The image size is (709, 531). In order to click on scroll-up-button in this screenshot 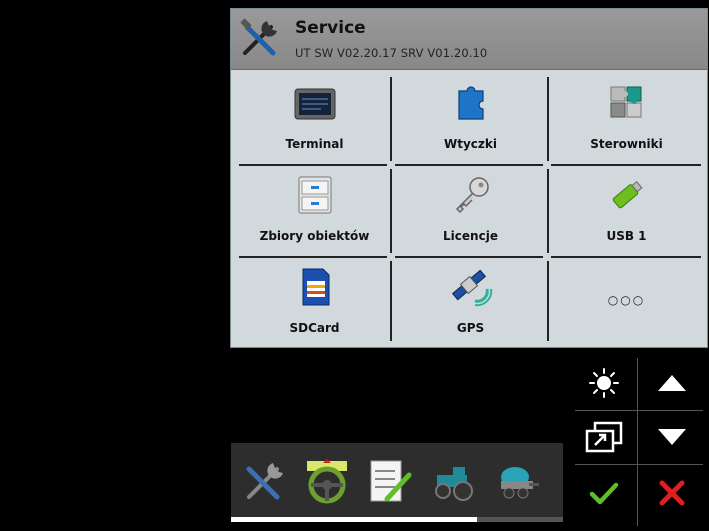, I will do `click(672, 383)`.